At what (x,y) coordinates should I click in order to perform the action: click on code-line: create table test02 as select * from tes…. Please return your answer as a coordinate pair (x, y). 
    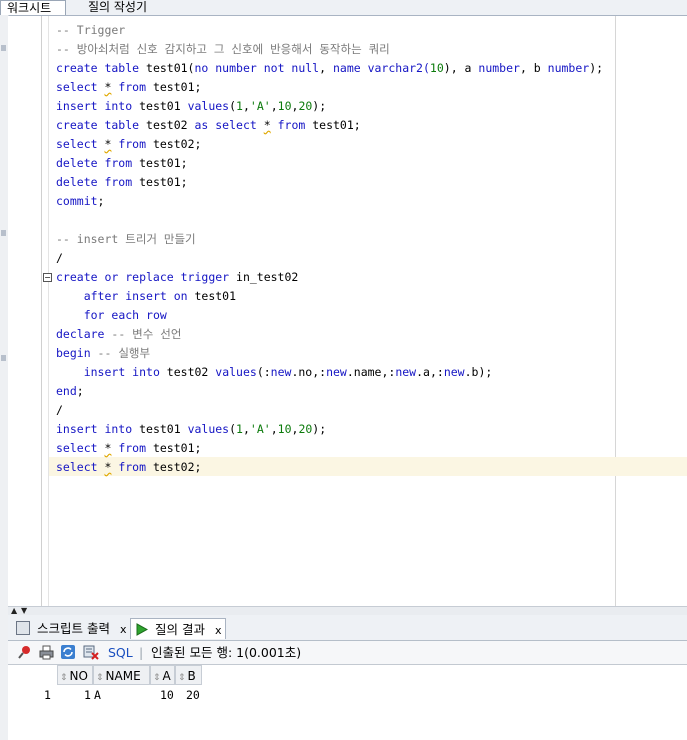
    Looking at the image, I should click on (329, 125).